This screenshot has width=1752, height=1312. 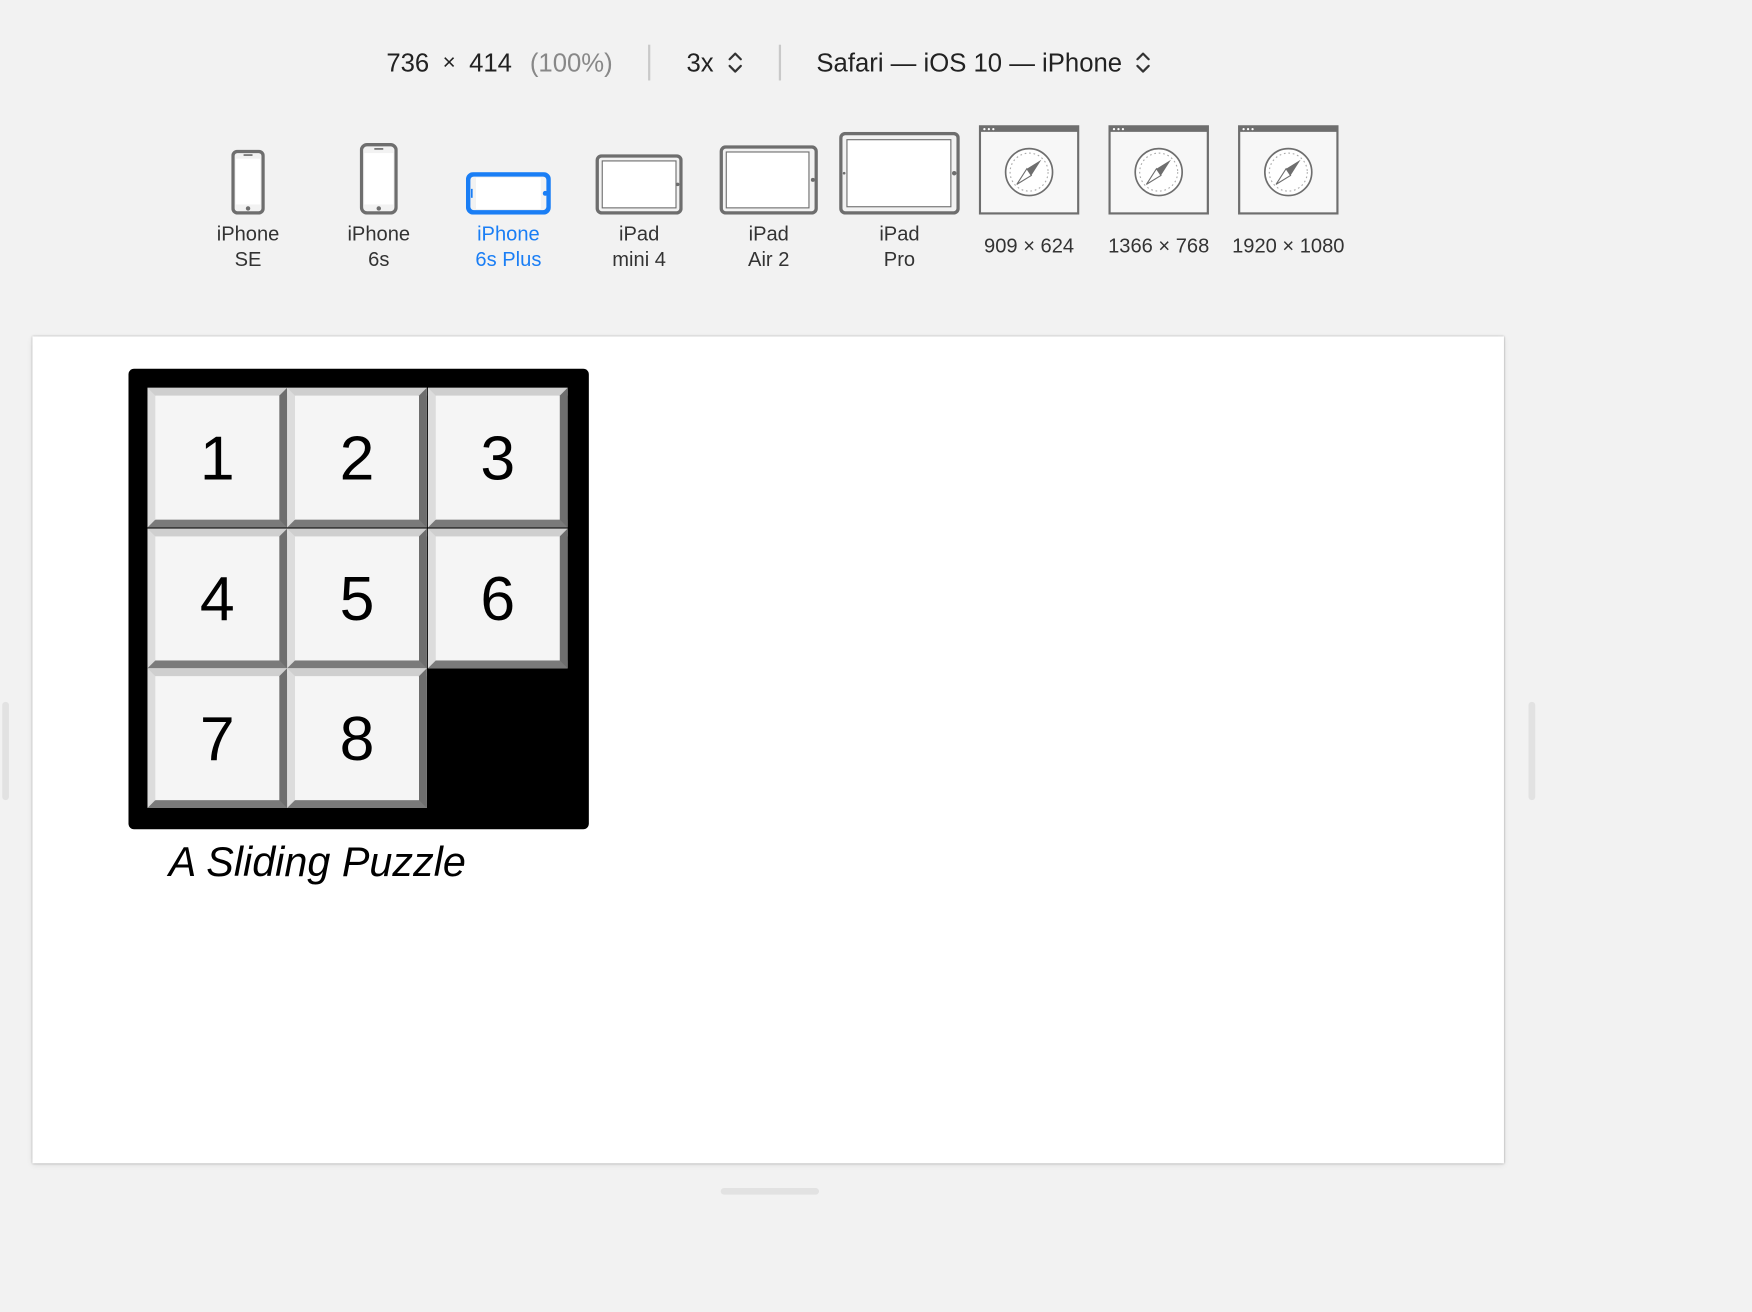 What do you see at coordinates (1288, 246) in the screenshot?
I see `preset-size: 1920 × 1080` at bounding box center [1288, 246].